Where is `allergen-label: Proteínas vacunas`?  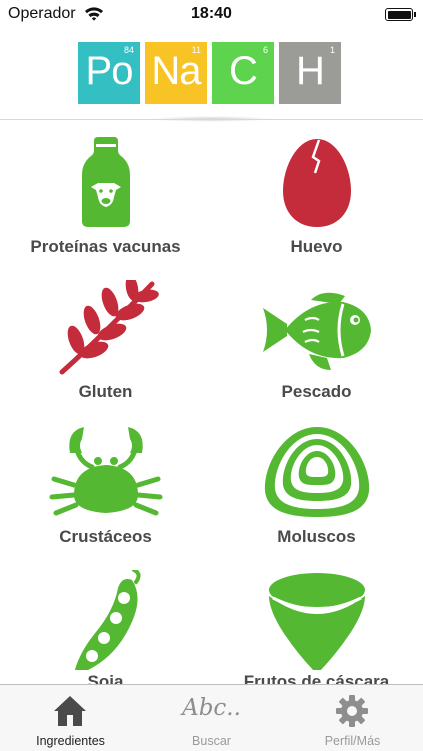
allergen-label: Proteínas vacunas is located at coordinates (105, 246).